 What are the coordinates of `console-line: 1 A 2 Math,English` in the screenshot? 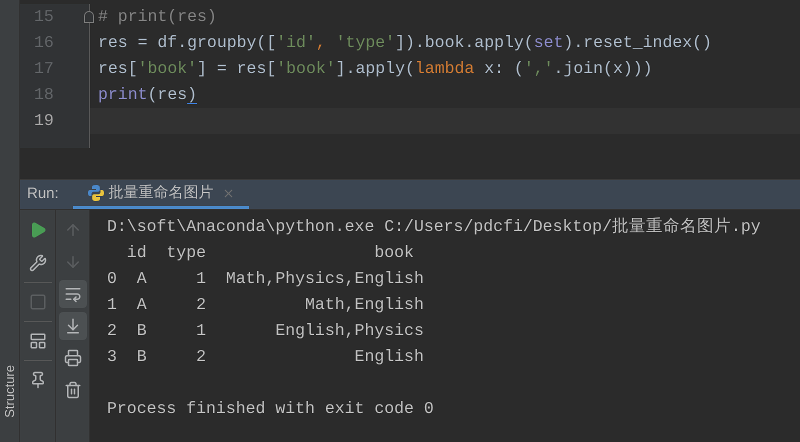 It's located at (266, 305).